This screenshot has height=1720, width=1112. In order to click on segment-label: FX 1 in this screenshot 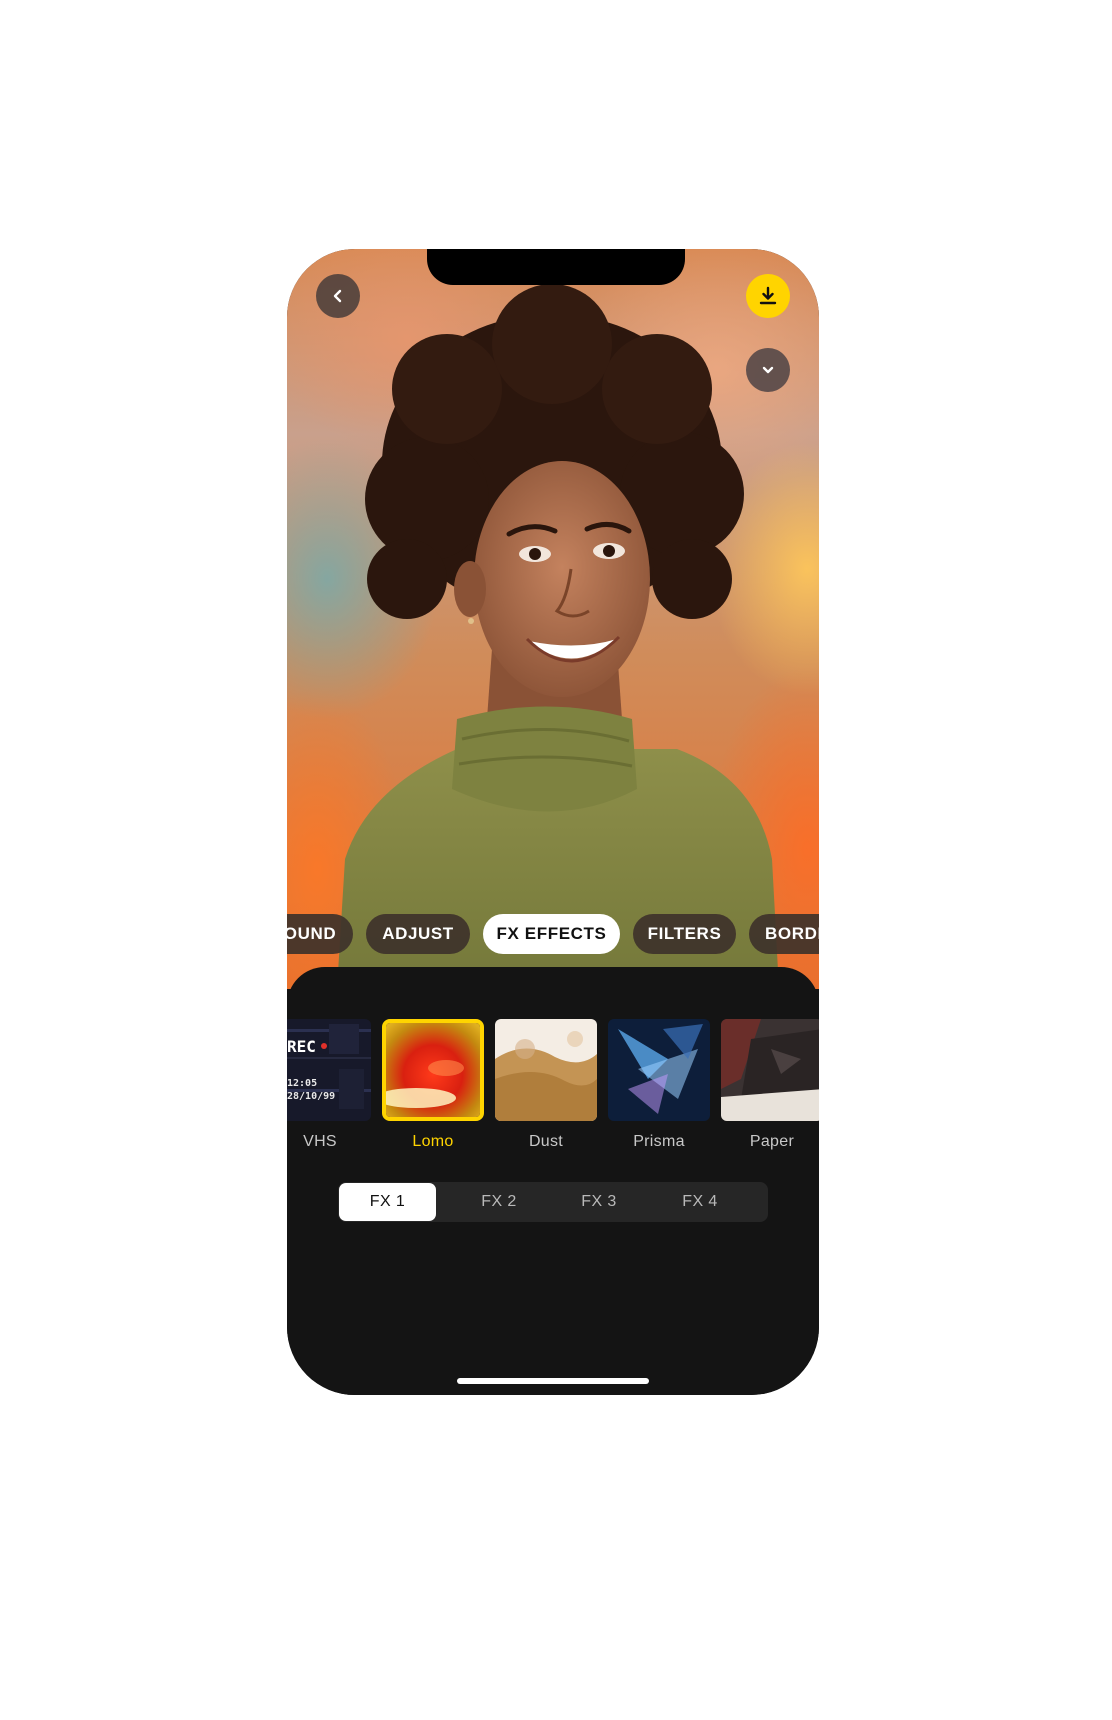, I will do `click(387, 1201)`.